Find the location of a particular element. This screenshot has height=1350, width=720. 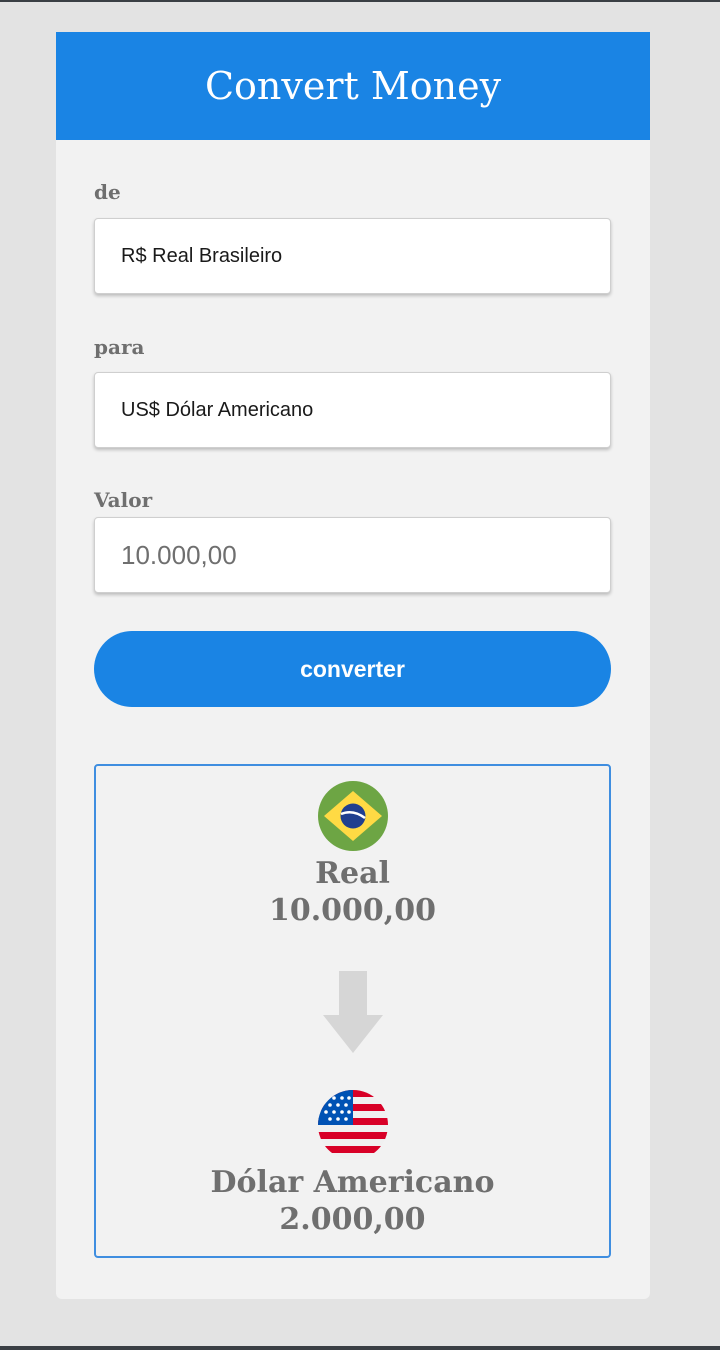

app-header: Convert Money is located at coordinates (353, 86).